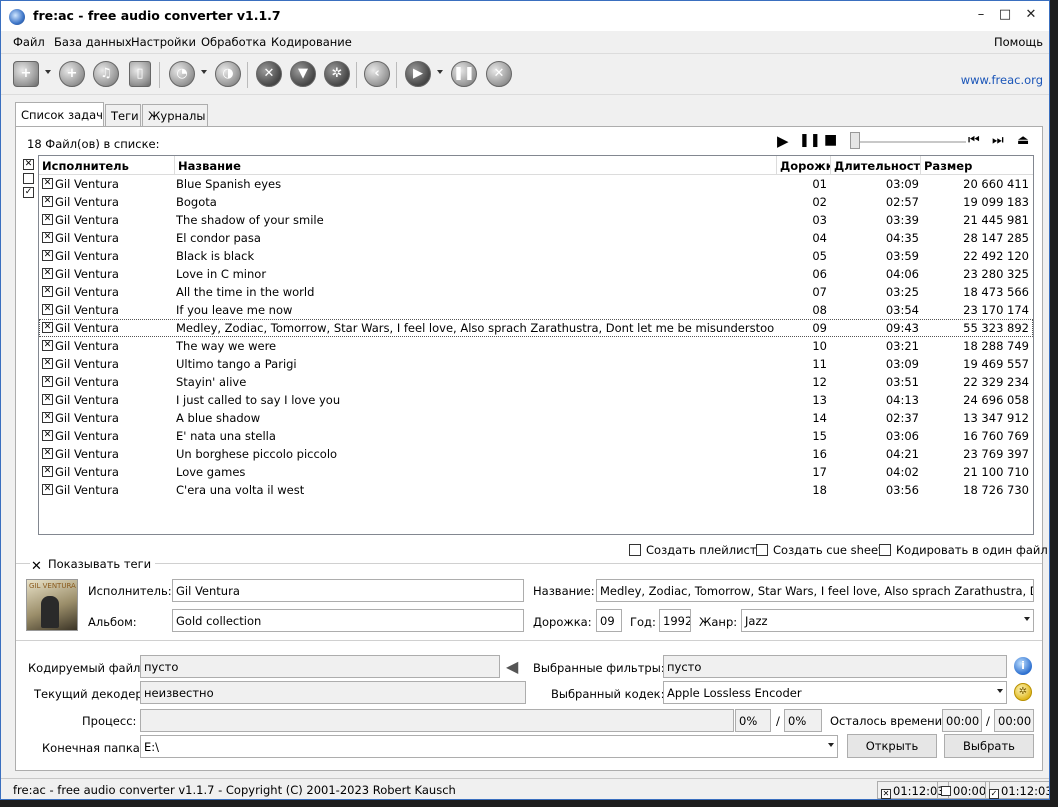 This screenshot has width=1058, height=807. What do you see at coordinates (1023, 666) in the screenshot?
I see `info-icon: i` at bounding box center [1023, 666].